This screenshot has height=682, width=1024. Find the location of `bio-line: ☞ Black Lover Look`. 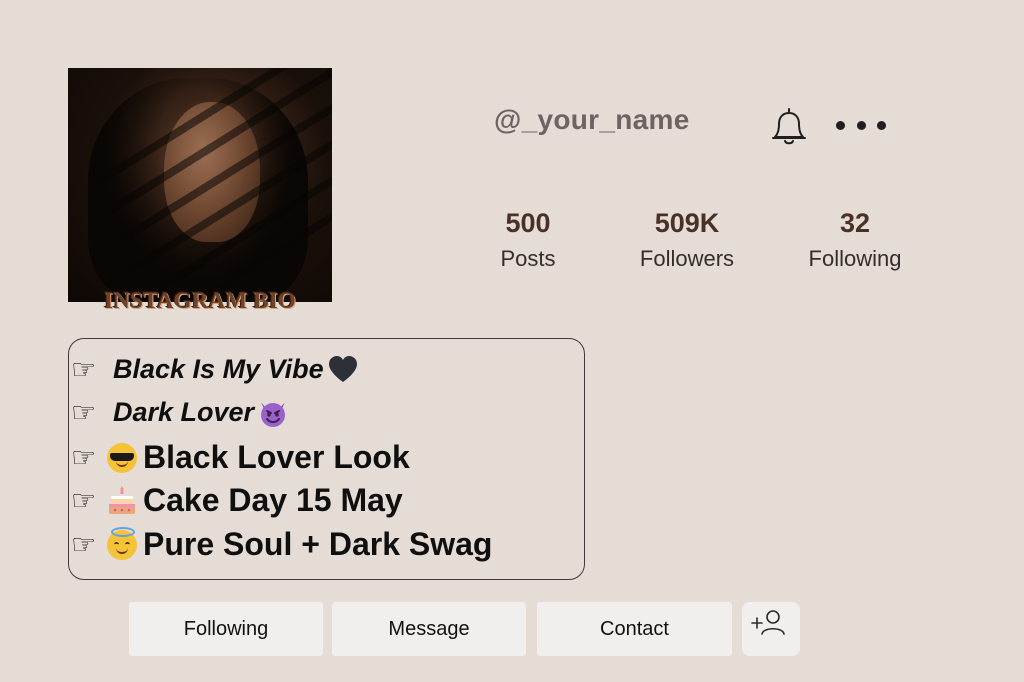

bio-line: ☞ Black Lover Look is located at coordinates (240, 457).